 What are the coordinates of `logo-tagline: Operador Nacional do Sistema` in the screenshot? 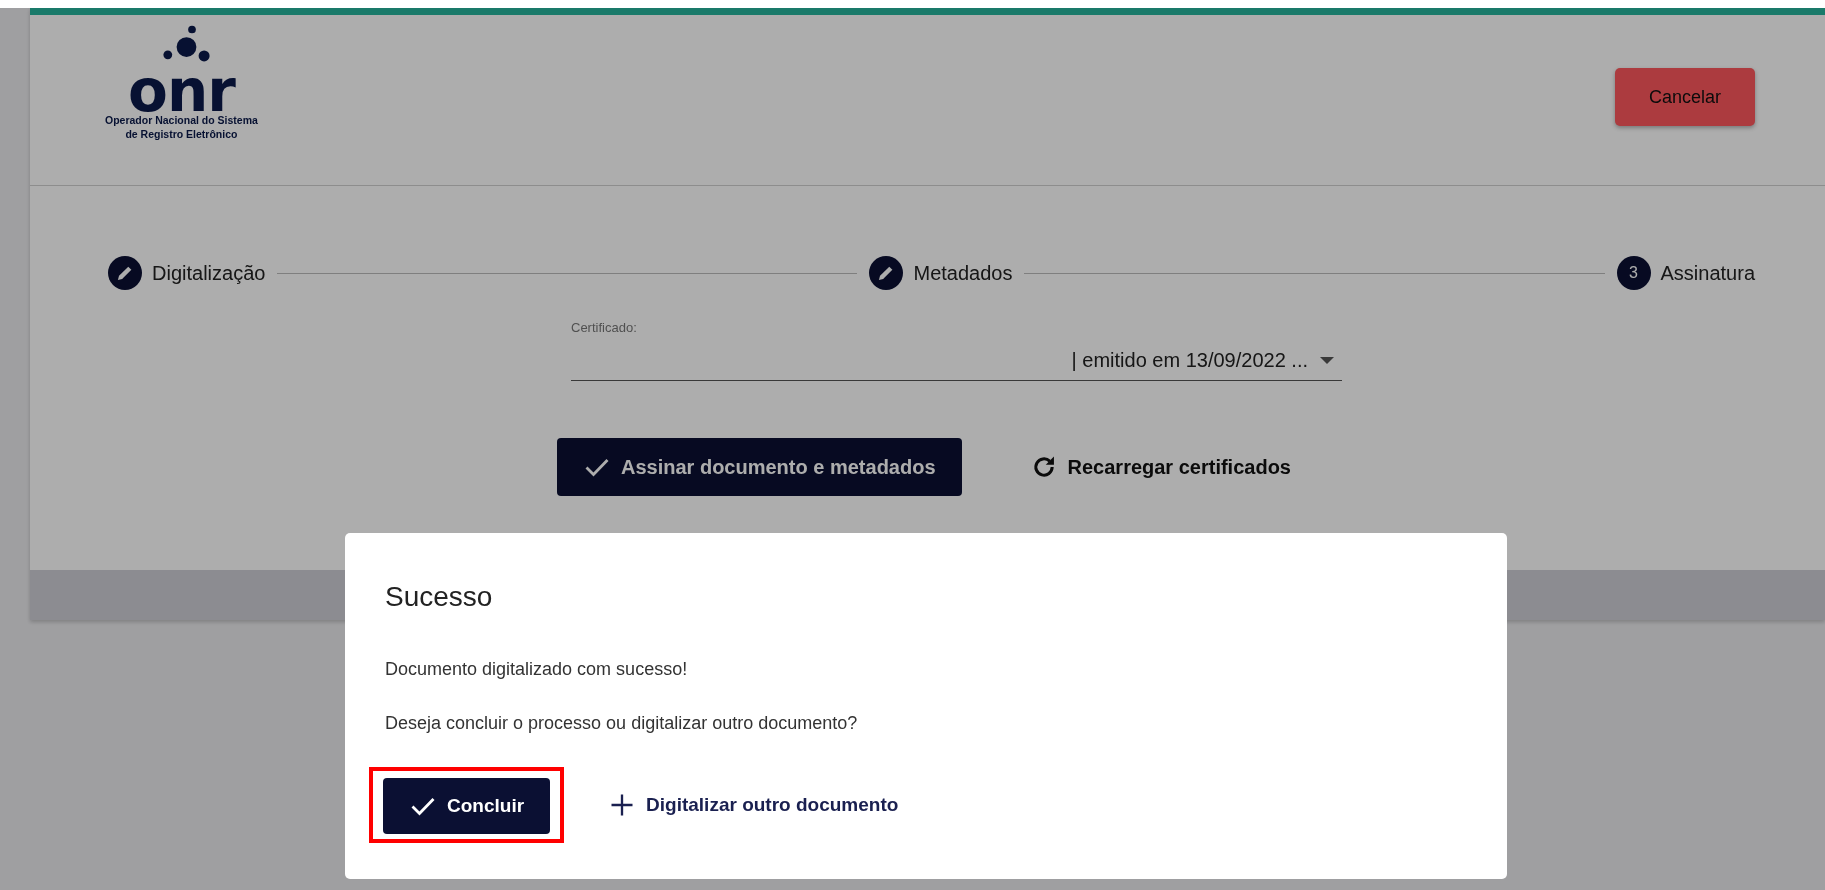 It's located at (181, 120).